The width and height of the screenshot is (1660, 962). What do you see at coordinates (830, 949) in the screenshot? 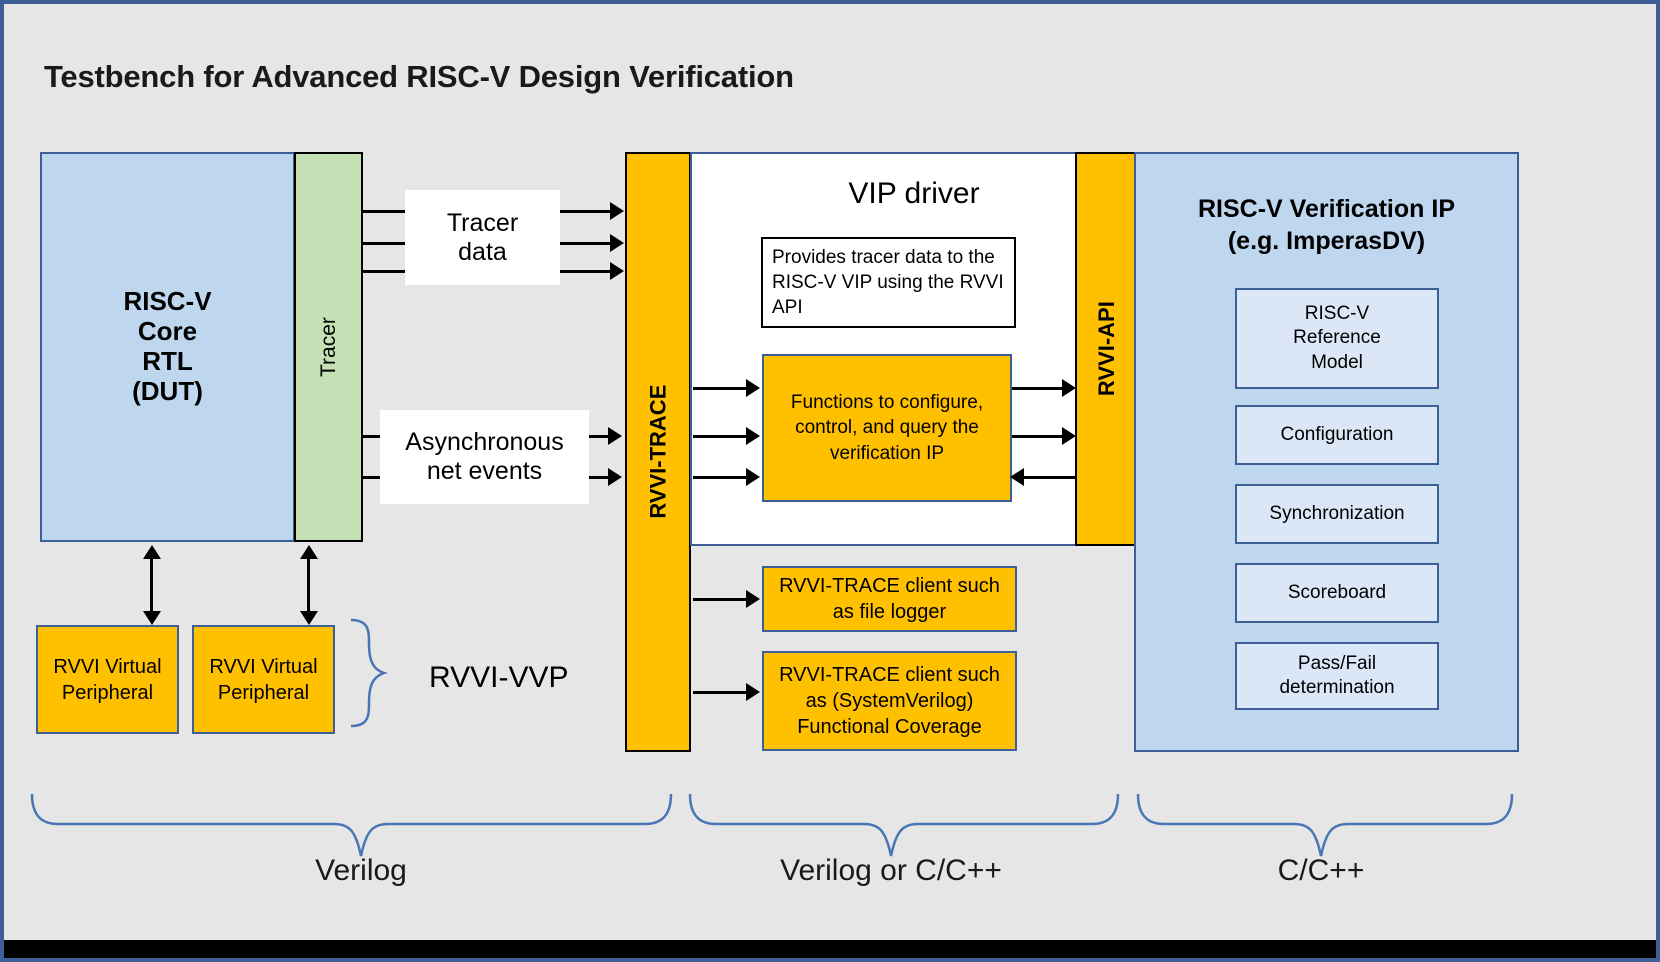
I see `bottom-black-bar` at bounding box center [830, 949].